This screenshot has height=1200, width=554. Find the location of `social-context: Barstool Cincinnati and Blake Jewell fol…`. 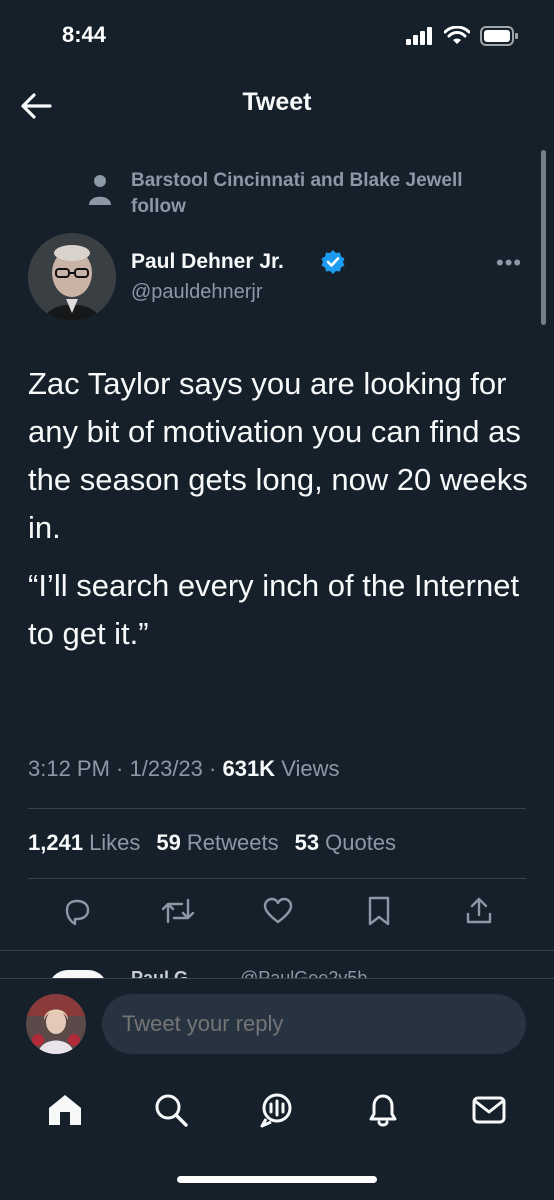

social-context: Barstool Cincinnati and Blake Jewell fol… is located at coordinates (301, 194).